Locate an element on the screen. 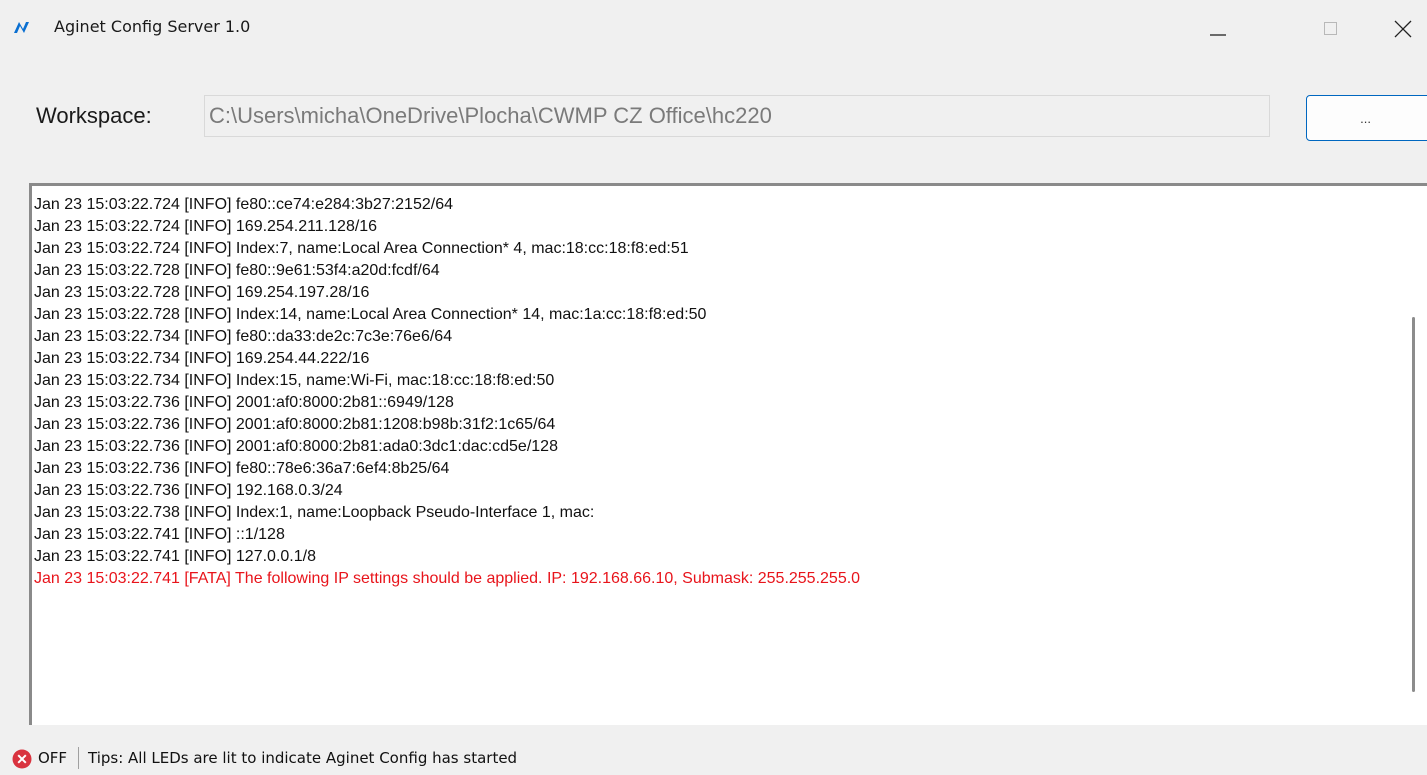 The width and height of the screenshot is (1427, 775). close-icon is located at coordinates (1403, 29).